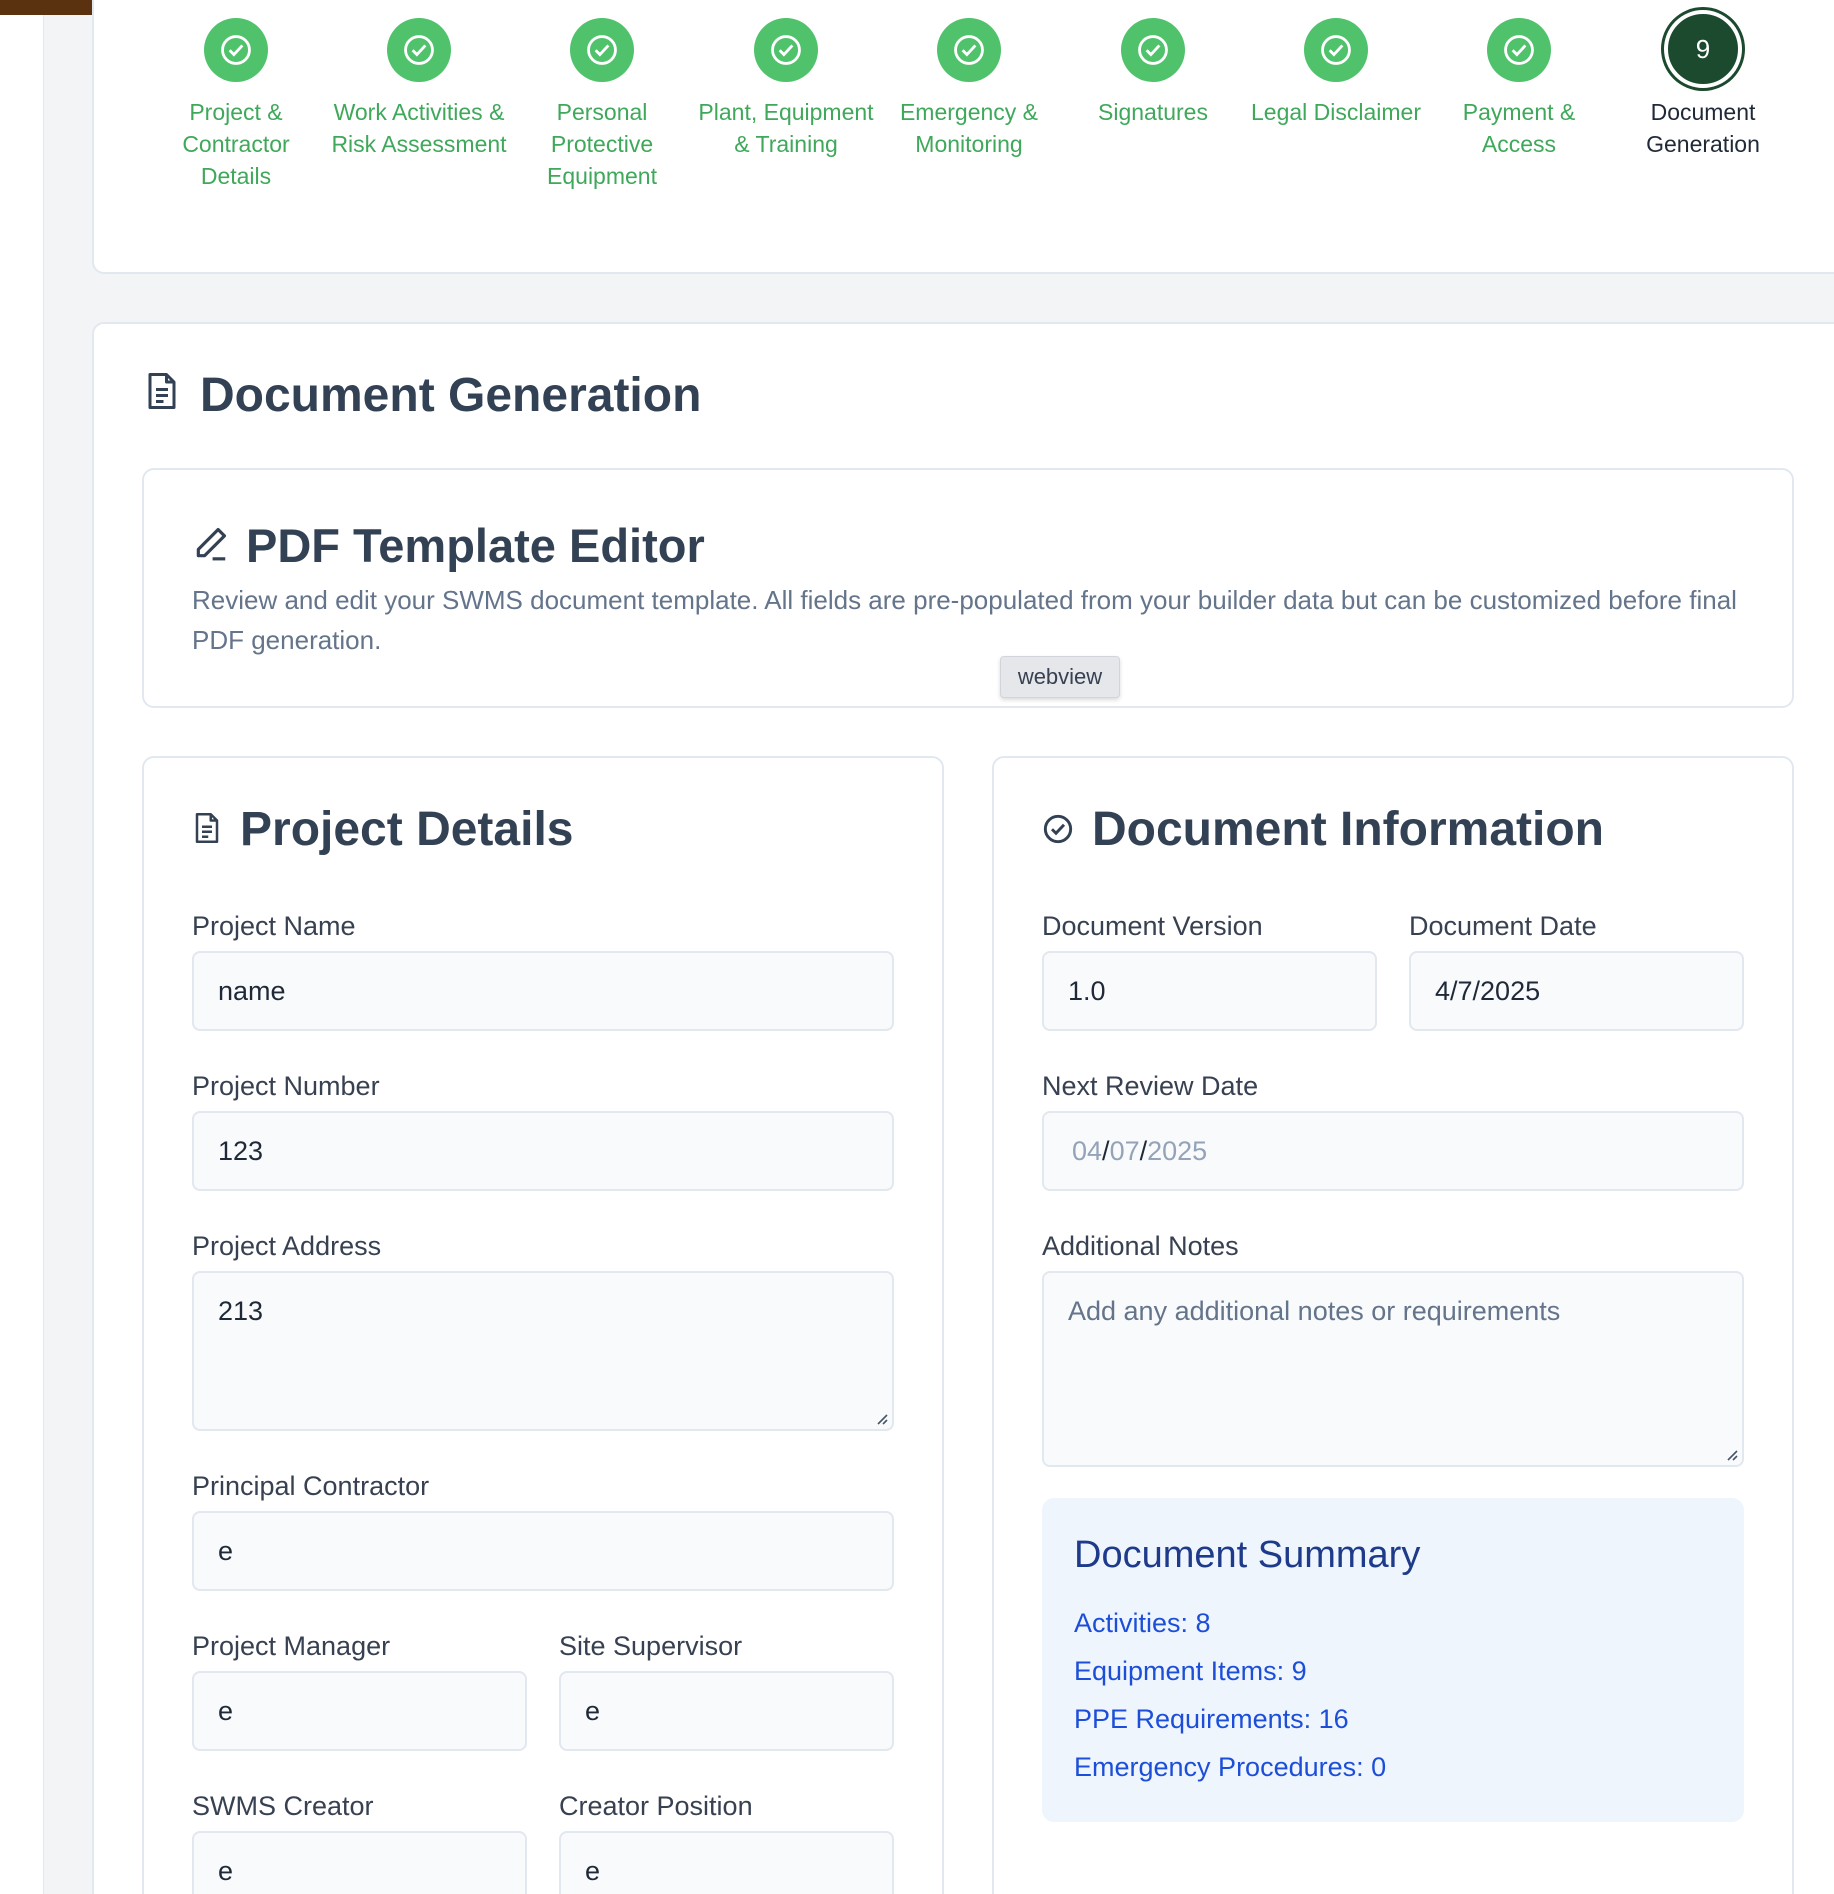  I want to click on date-year-segment: 2025, so click(1177, 1151).